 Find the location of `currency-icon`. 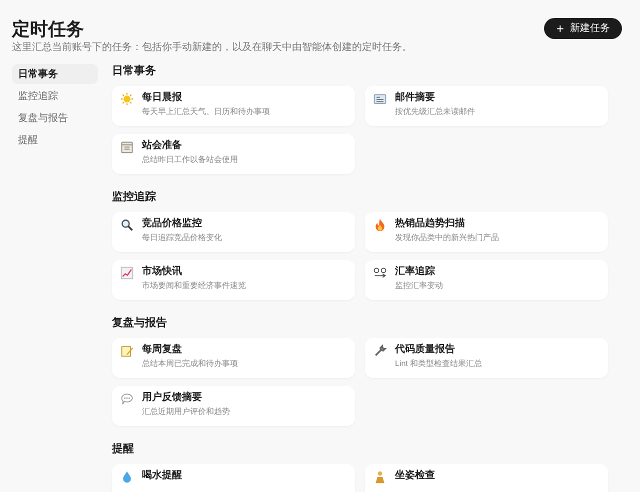

currency-icon is located at coordinates (380, 273).